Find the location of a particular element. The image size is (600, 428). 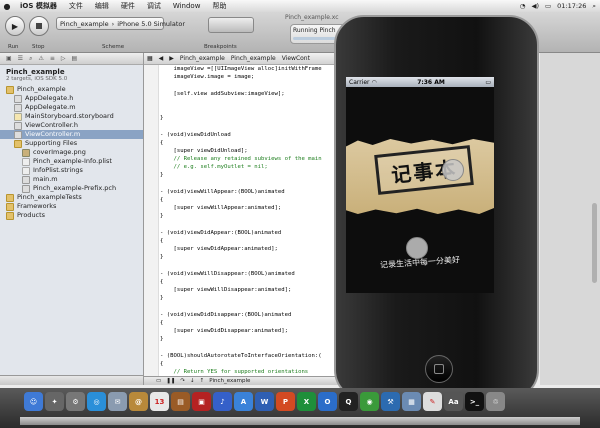

navigator-item: AppDelegate.h is located at coordinates (71, 98).